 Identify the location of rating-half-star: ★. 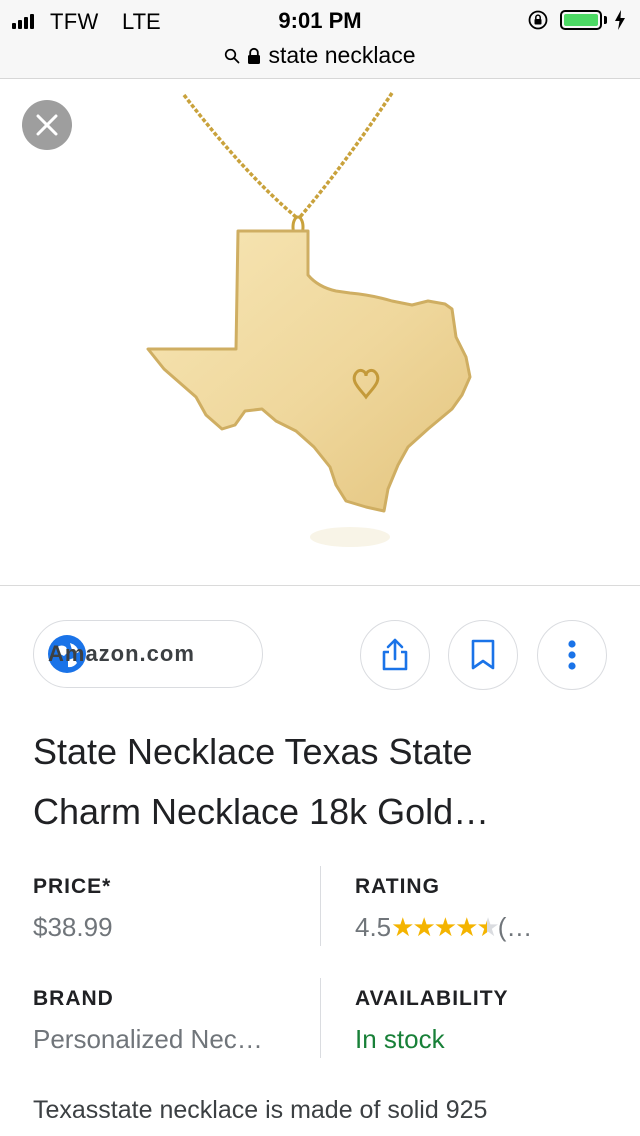
(487, 927).